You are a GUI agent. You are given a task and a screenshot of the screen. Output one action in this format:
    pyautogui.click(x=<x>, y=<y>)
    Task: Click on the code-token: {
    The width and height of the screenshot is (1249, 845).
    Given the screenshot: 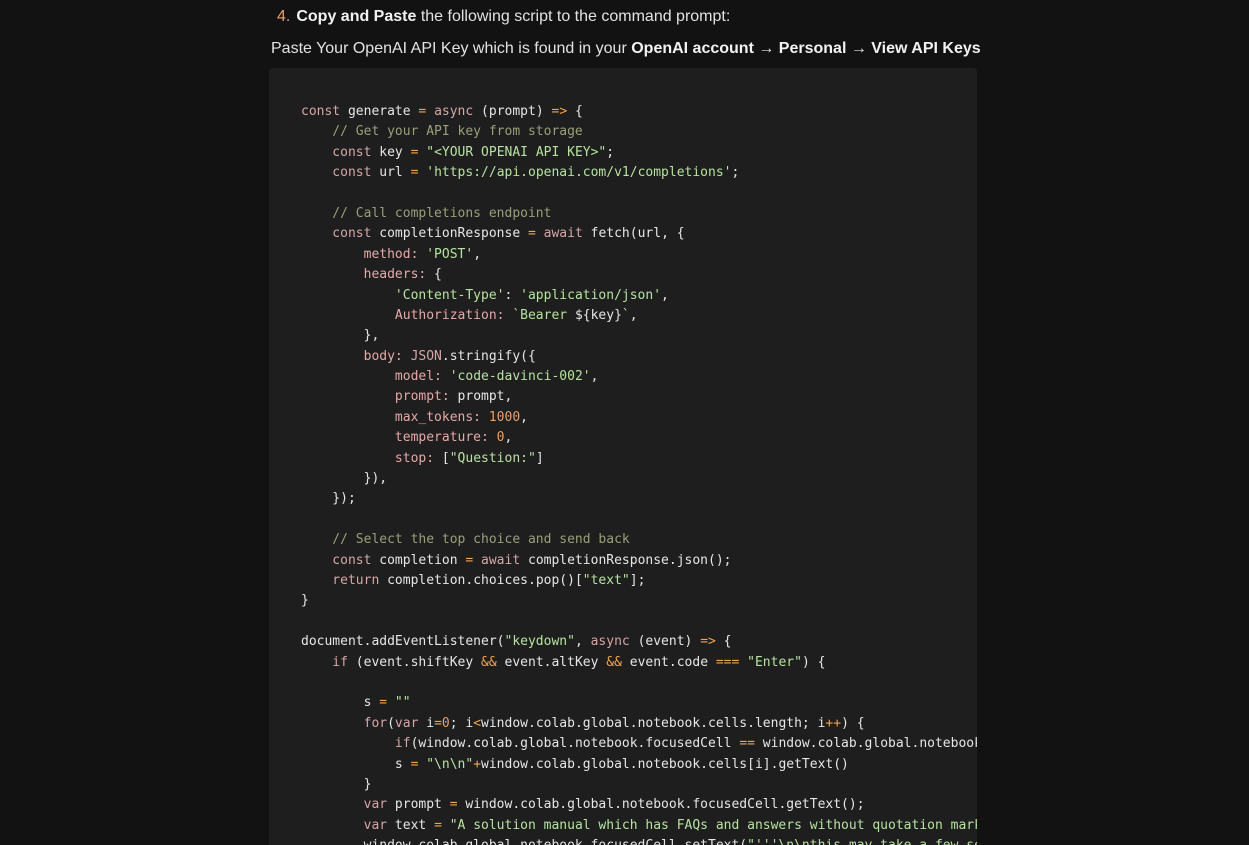 What is the action you would take?
    pyautogui.click(x=723, y=642)
    